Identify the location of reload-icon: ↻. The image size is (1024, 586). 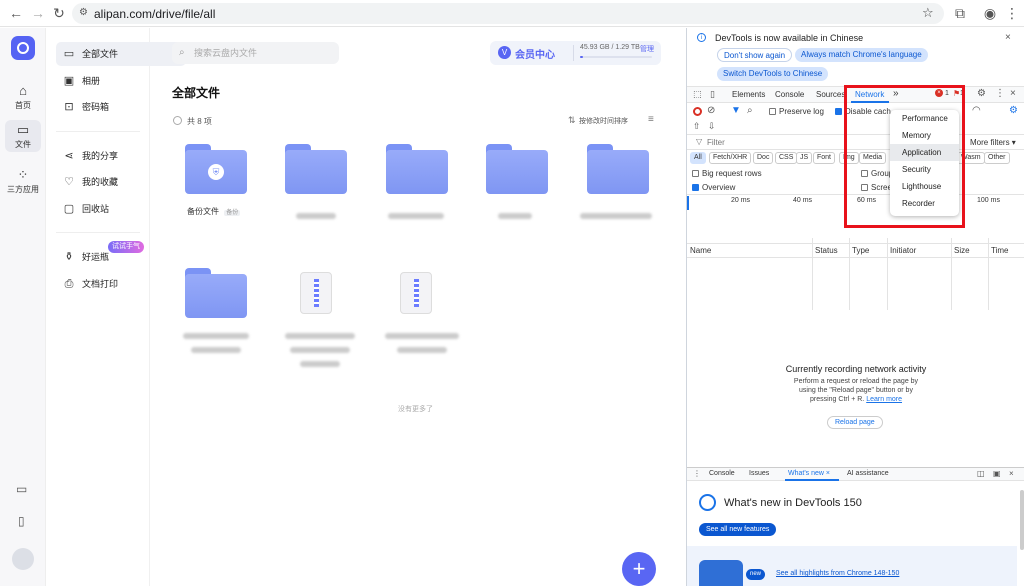
(59, 13).